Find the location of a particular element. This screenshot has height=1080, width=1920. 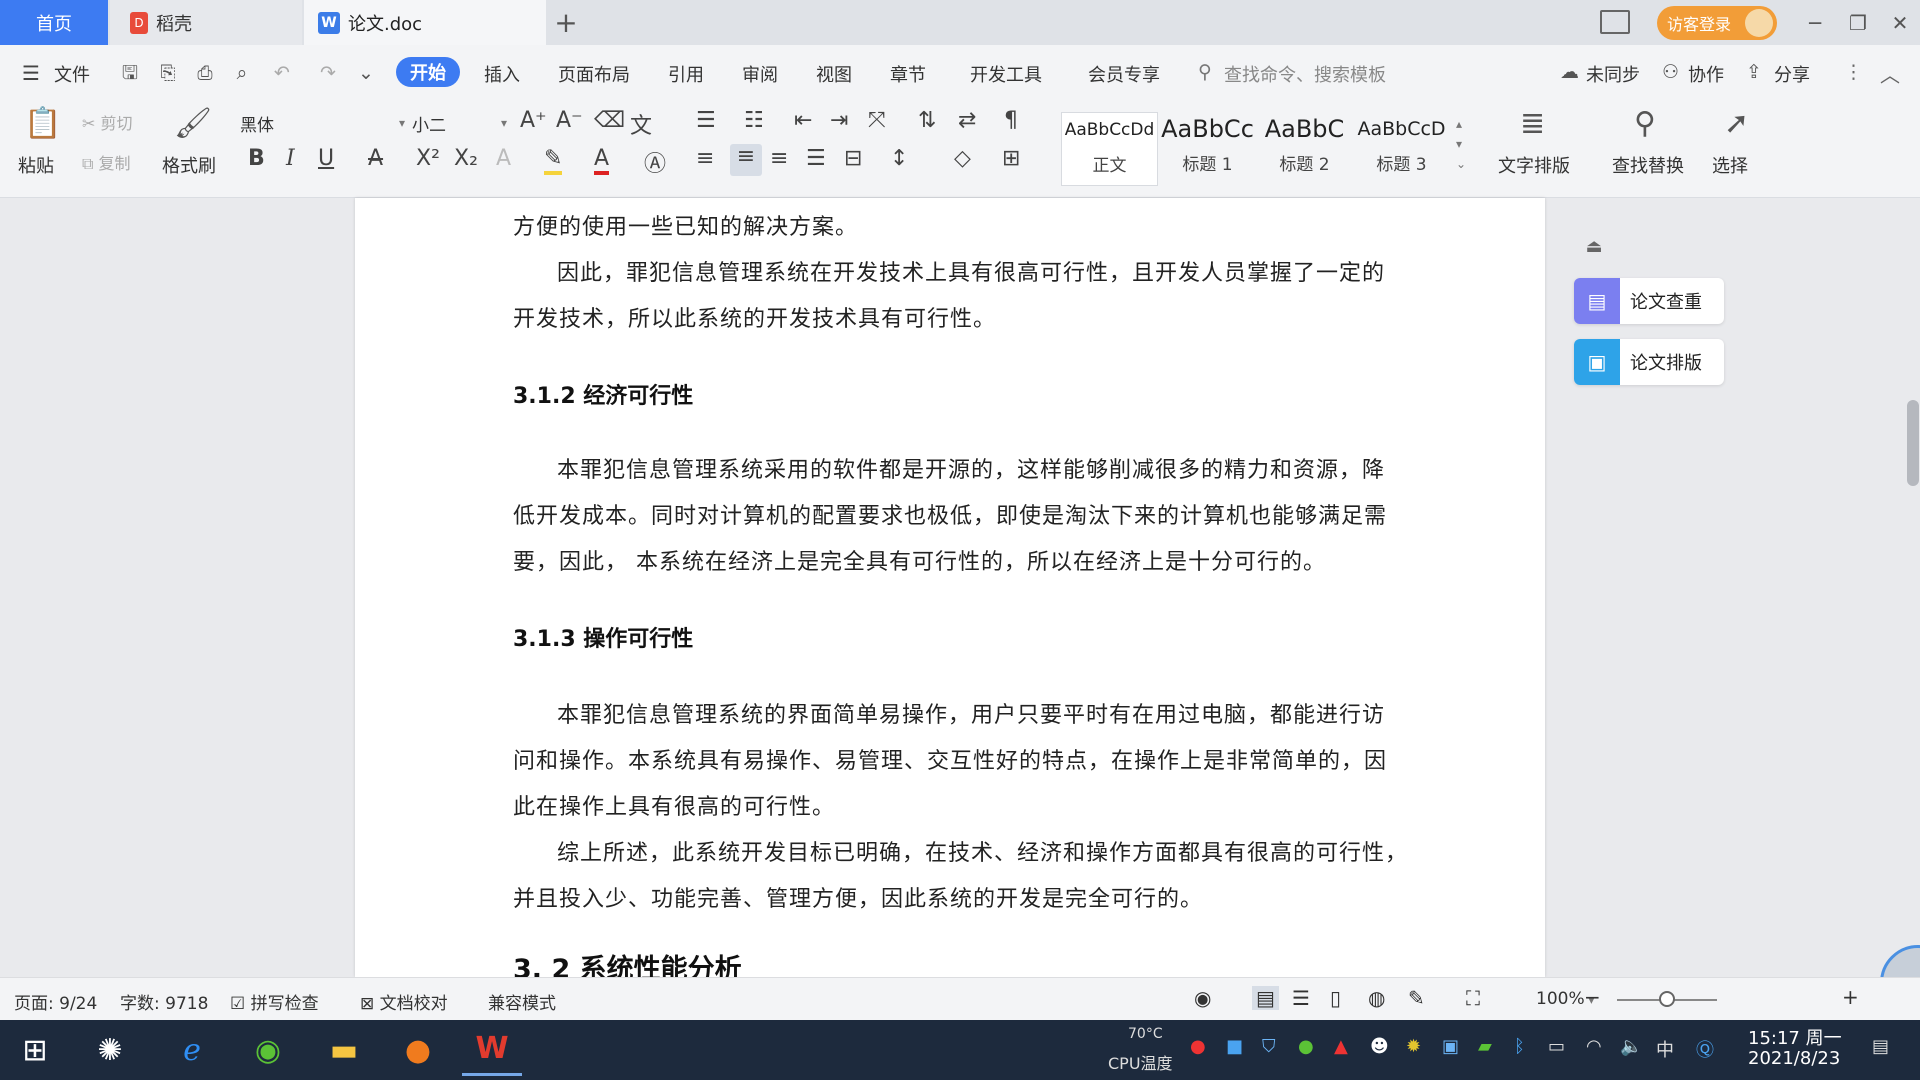

outline-view-icon: ☰ is located at coordinates (1301, 998).